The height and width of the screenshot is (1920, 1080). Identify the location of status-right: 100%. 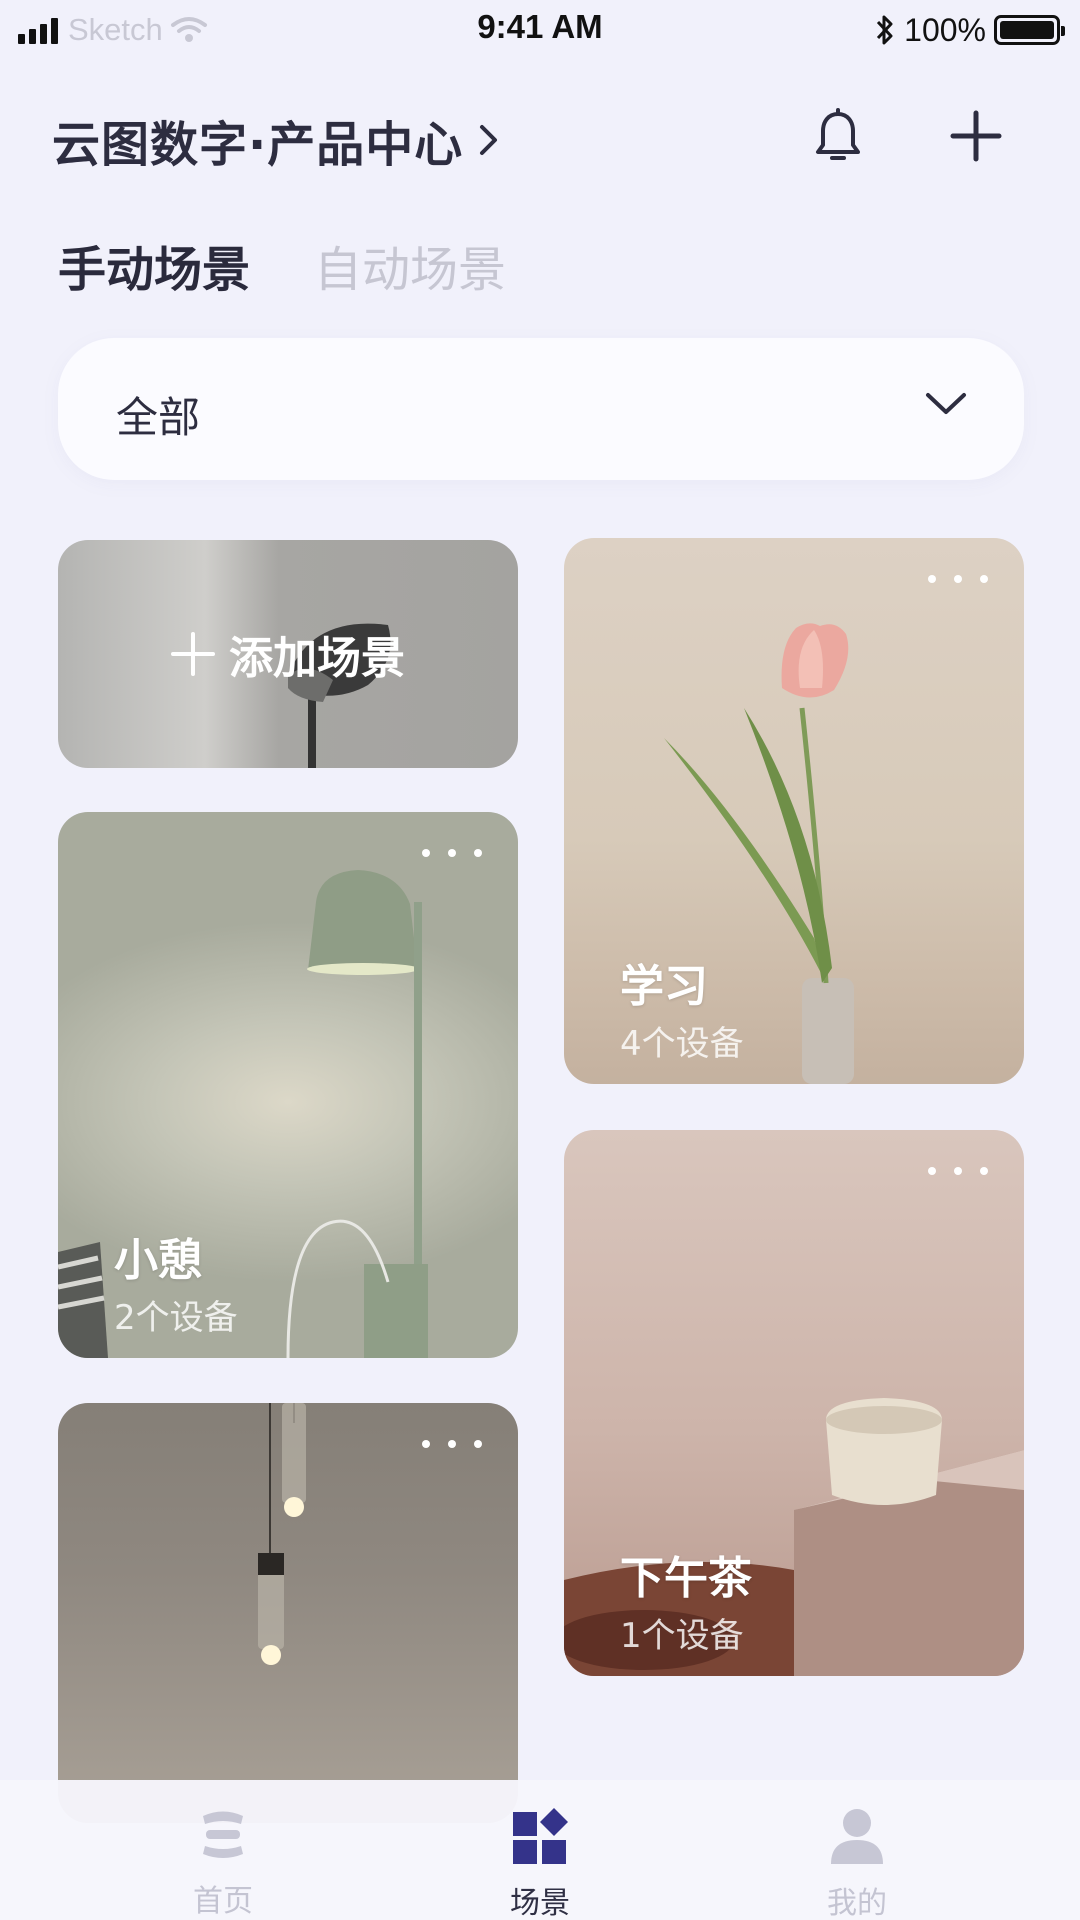
(969, 30).